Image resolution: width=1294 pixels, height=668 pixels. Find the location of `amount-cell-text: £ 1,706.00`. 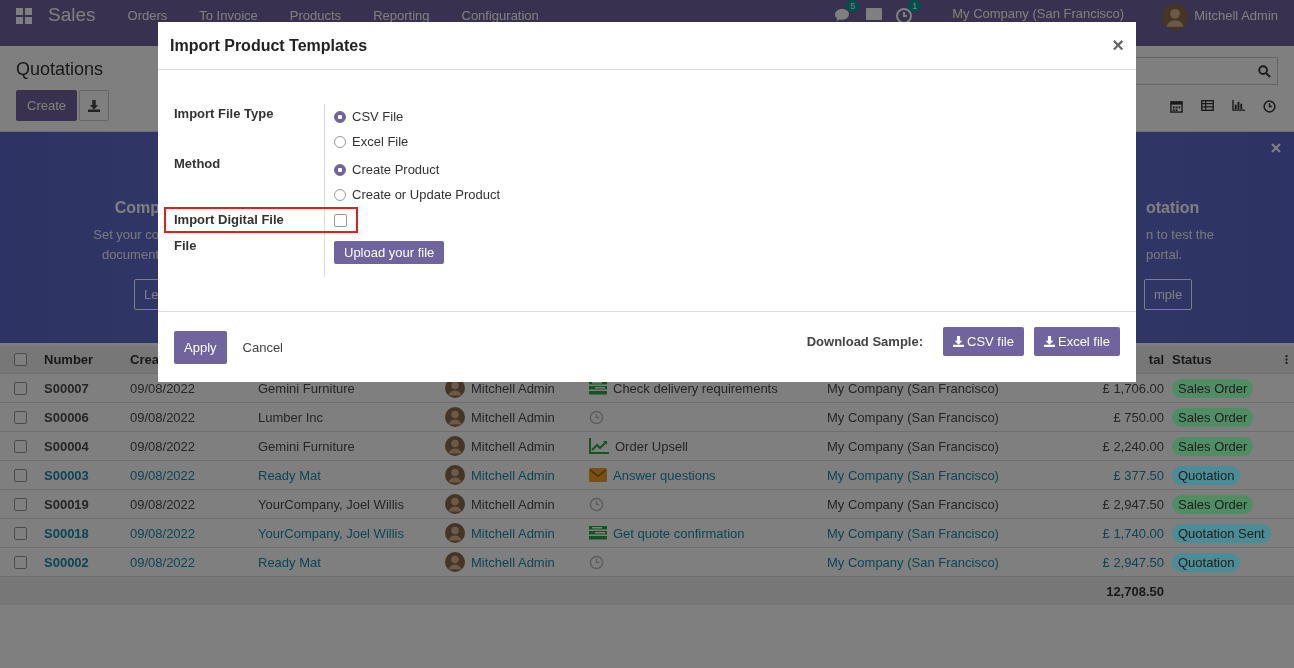

amount-cell-text: £ 1,706.00 is located at coordinates (1133, 388).